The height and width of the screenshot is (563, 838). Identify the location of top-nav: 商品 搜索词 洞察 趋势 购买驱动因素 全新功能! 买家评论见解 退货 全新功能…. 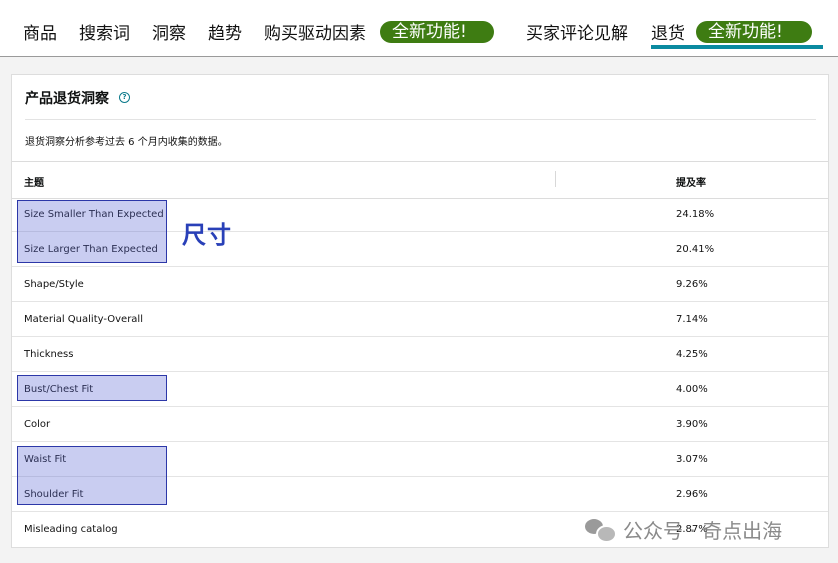
(419, 28).